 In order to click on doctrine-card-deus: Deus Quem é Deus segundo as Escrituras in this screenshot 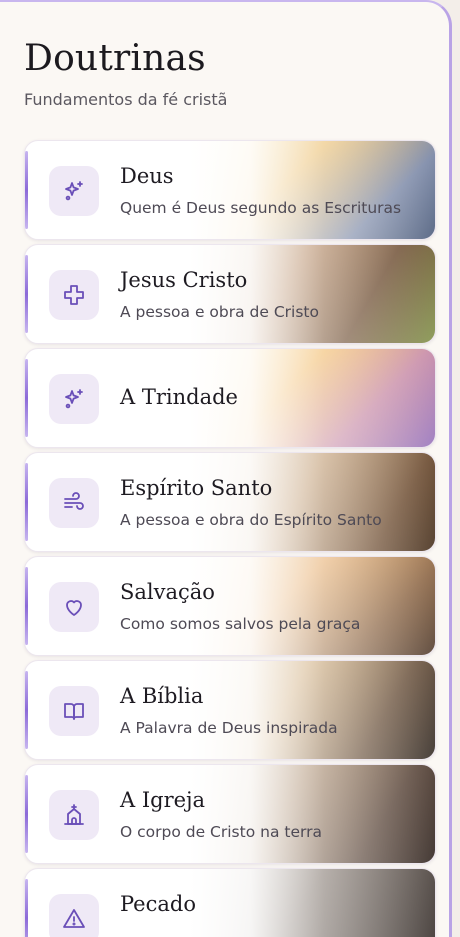, I will do `click(230, 190)`.